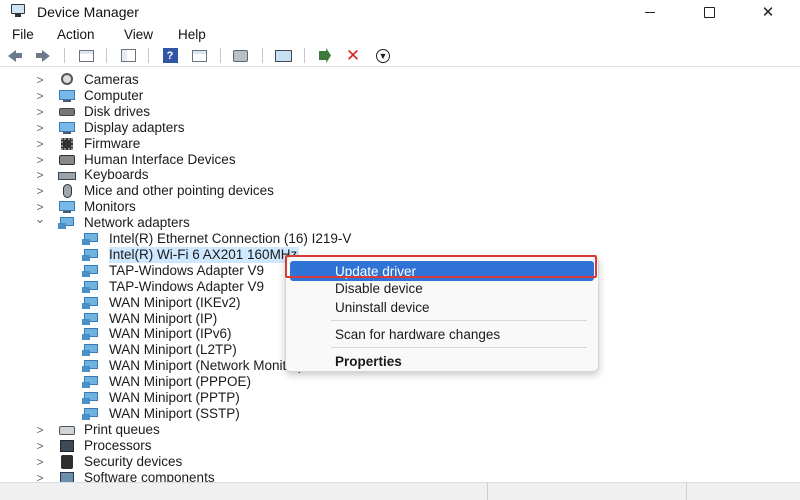 The width and height of the screenshot is (800, 500). I want to click on title-bar: Device Manager ✕, so click(400, 12).